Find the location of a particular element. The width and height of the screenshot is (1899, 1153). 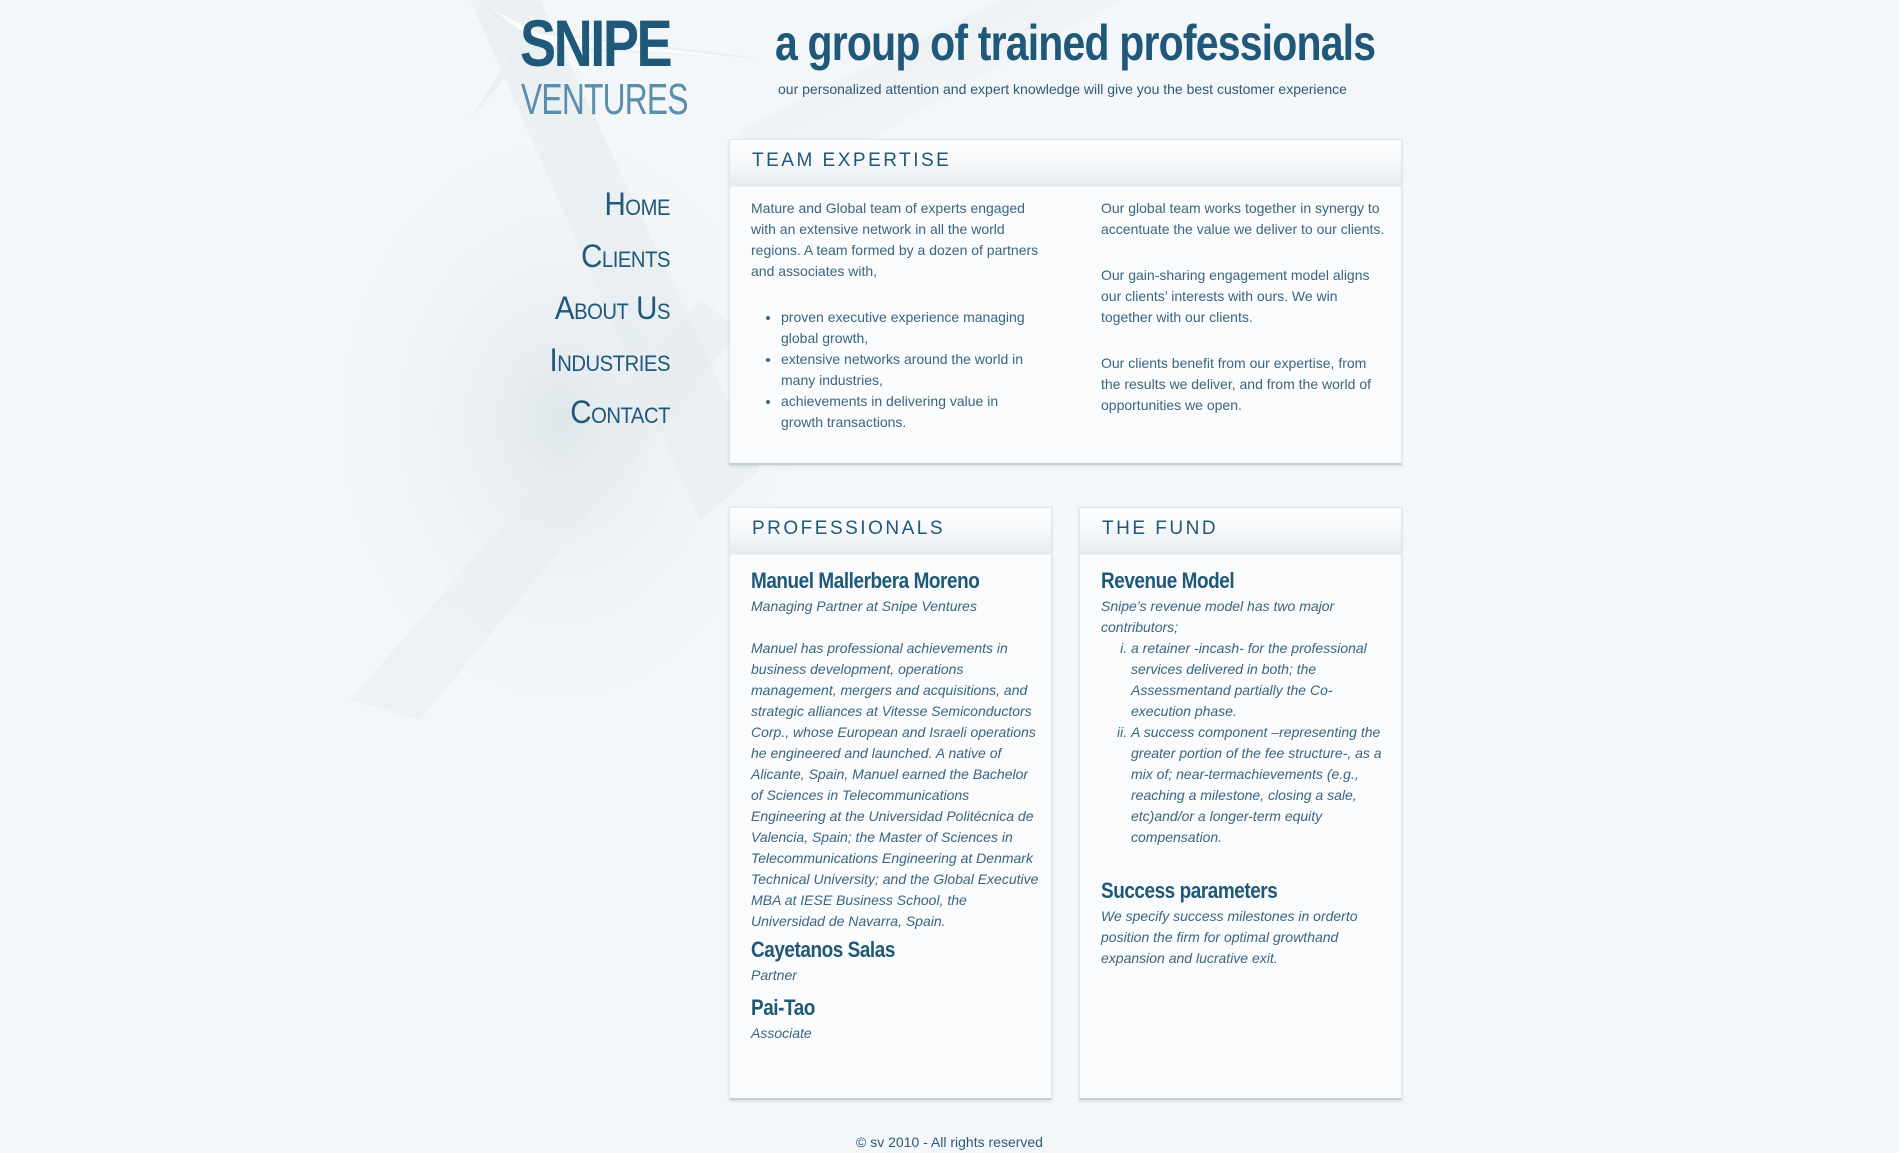

person-role: Managing Partner at Snipe Ventures is located at coordinates (864, 606).